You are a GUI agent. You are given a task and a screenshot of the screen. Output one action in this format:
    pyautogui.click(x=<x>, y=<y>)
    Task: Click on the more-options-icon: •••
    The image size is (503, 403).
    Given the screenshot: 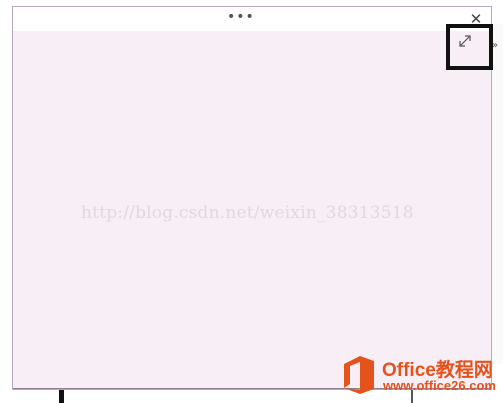 What is the action you would take?
    pyautogui.click(x=241, y=17)
    